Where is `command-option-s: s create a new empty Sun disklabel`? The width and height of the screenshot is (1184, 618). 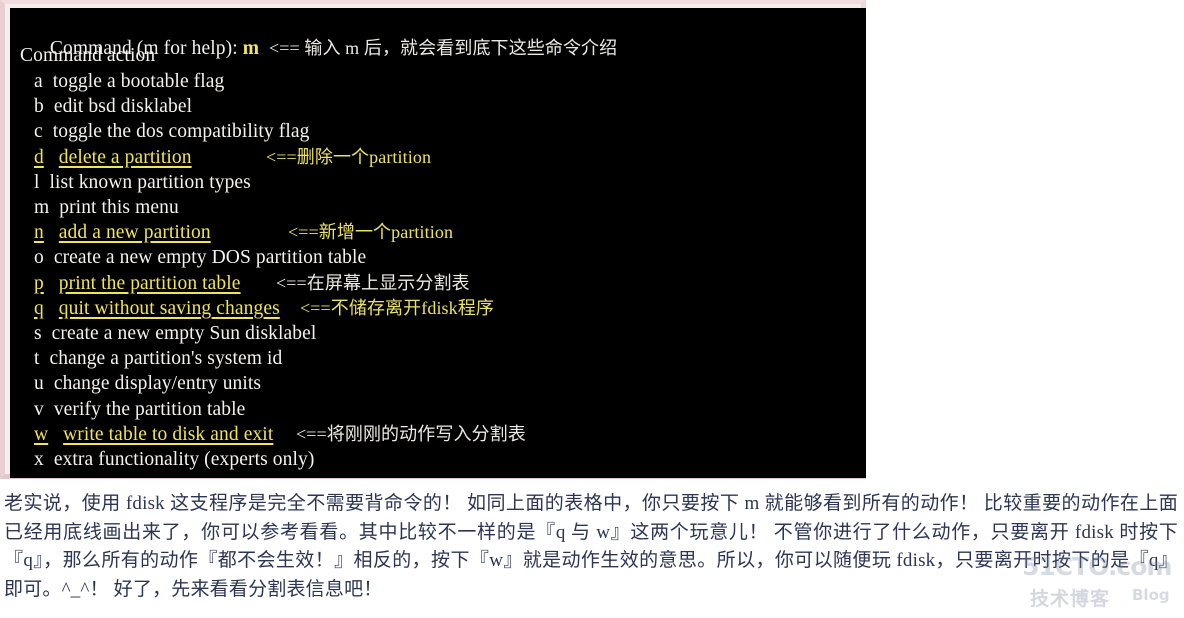
command-option-s: s create a new empty Sun disklabel is located at coordinates (175, 333).